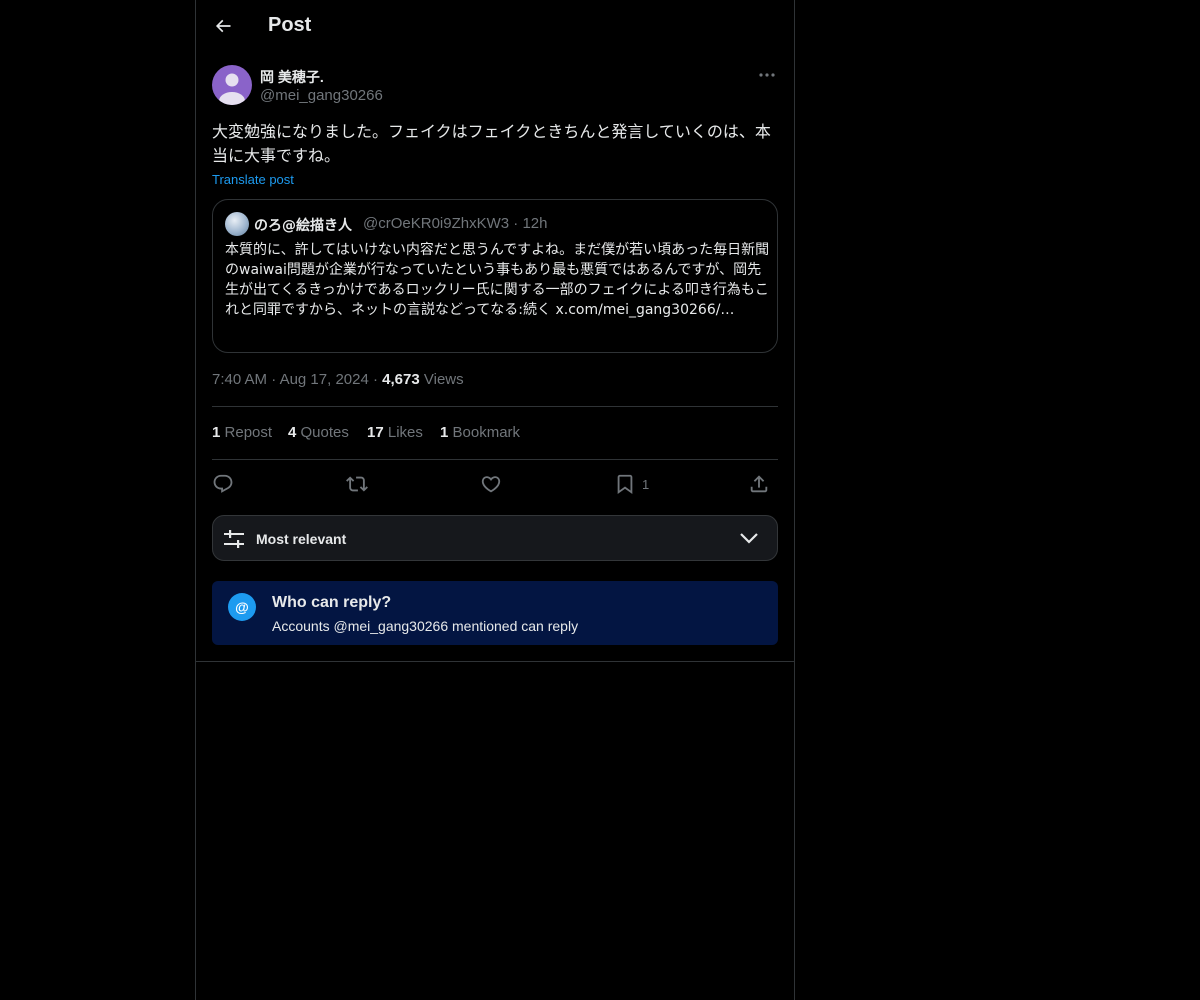 Image resolution: width=1200 pixels, height=1000 pixels. What do you see at coordinates (324, 379) in the screenshot?
I see `post-date: Aug 17, 2024` at bounding box center [324, 379].